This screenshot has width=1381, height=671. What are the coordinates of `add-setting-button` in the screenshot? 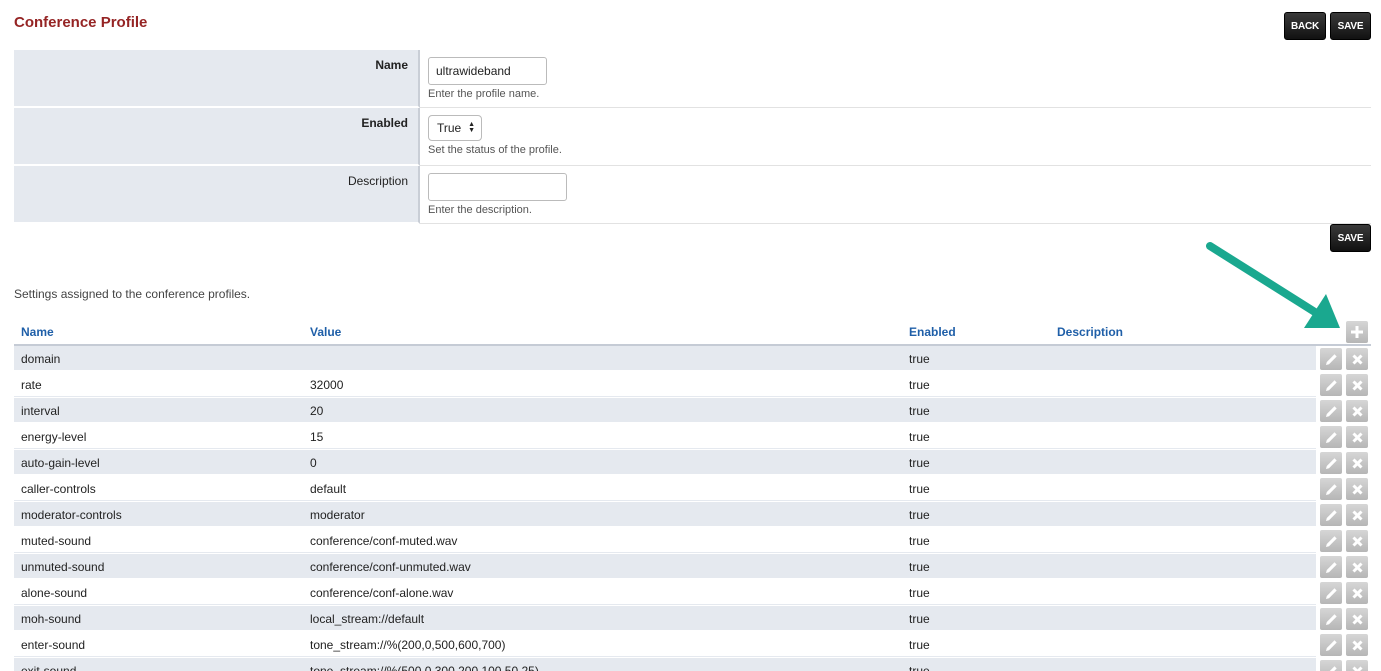 It's located at (1357, 332).